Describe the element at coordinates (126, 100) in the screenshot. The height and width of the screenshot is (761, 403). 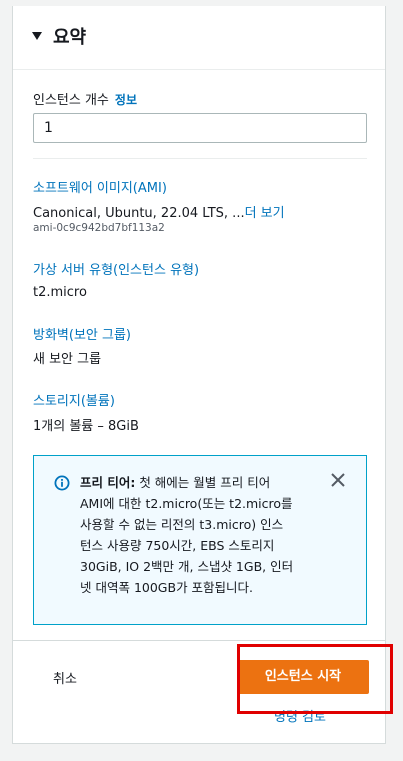
I see `info-link: 정보` at that location.